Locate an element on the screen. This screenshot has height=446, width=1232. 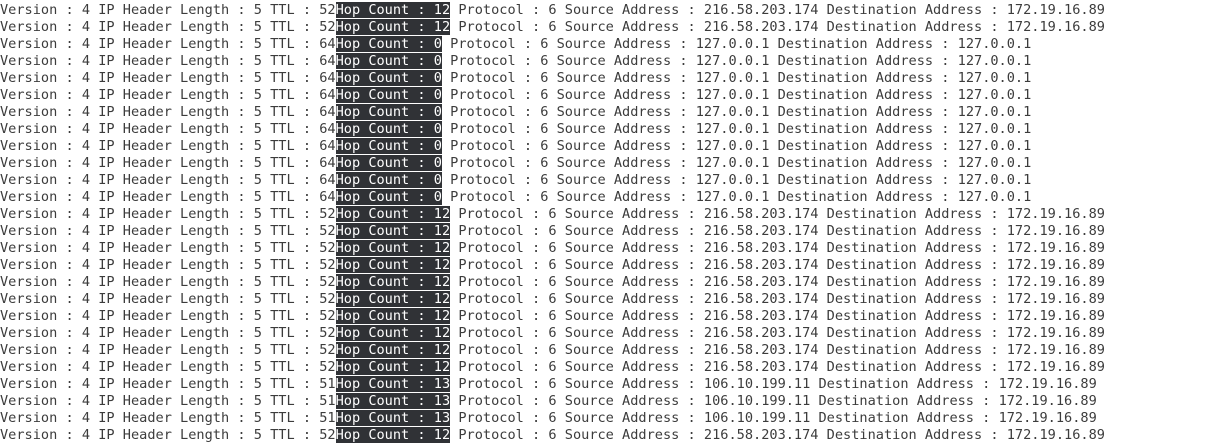
hop-count-highlight: Hop Count : 0 is located at coordinates (388, 44).